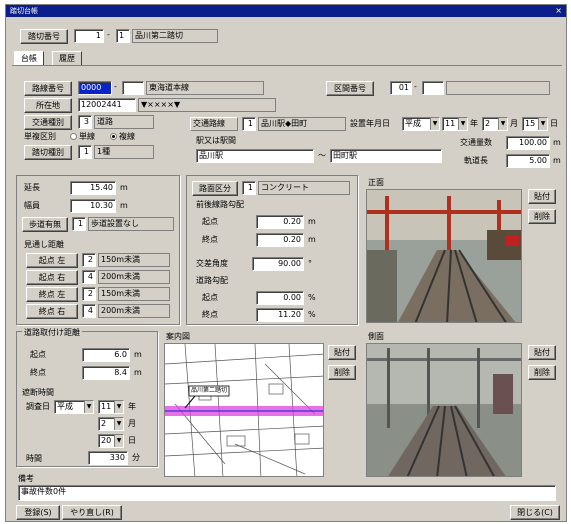 This screenshot has height=524, width=571. What do you see at coordinates (29, 58) in the screenshot?
I see `tab-ledger: 台帳` at bounding box center [29, 58].